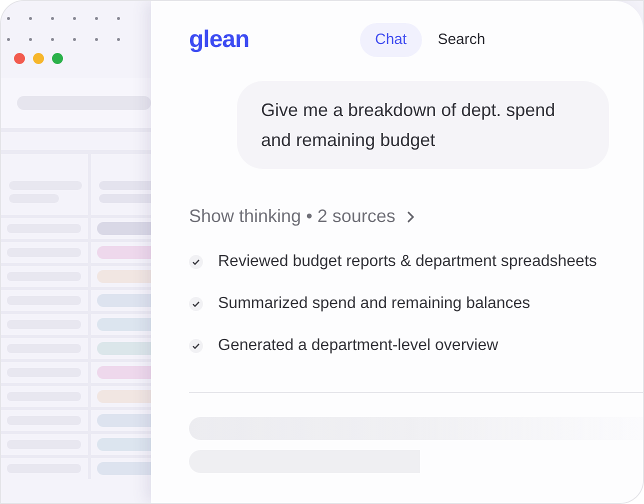 Image resolution: width=644 pixels, height=504 pixels. Describe the element at coordinates (292, 216) in the screenshot. I see `show-thinking-link: Show thinking • 2 sources` at that location.